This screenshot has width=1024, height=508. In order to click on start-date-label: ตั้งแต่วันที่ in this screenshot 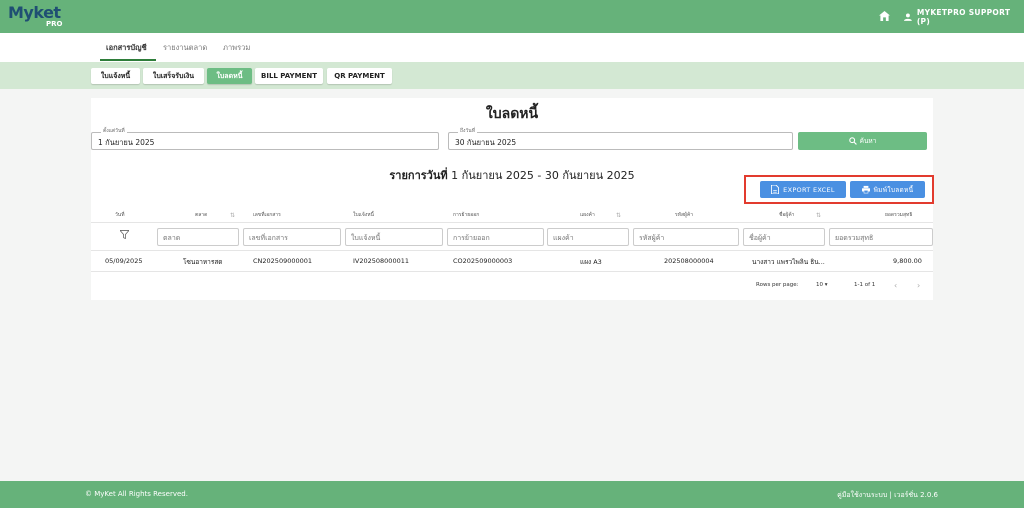, I will do `click(114, 131)`.